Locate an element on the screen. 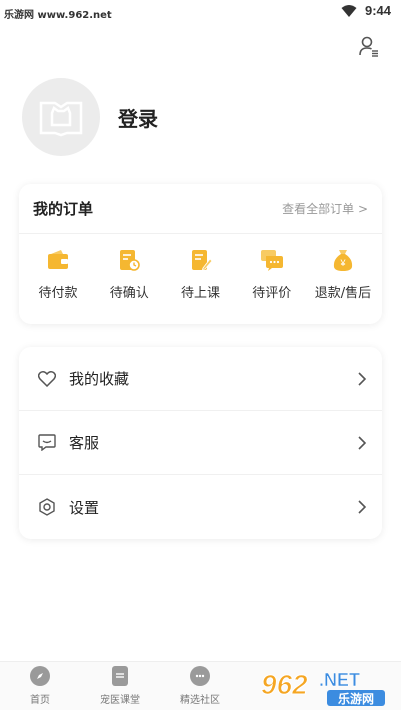  watermark-logo: 962 .NET 乐游网 is located at coordinates (328, 686).